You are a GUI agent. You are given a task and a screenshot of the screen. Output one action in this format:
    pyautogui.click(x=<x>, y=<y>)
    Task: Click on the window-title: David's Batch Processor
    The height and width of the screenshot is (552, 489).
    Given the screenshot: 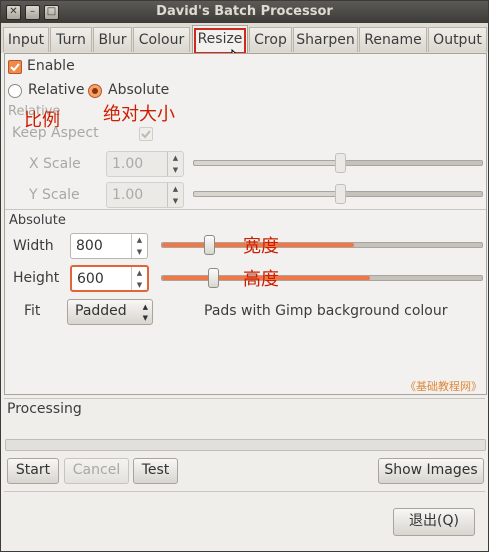 What is the action you would take?
    pyautogui.click(x=244, y=11)
    